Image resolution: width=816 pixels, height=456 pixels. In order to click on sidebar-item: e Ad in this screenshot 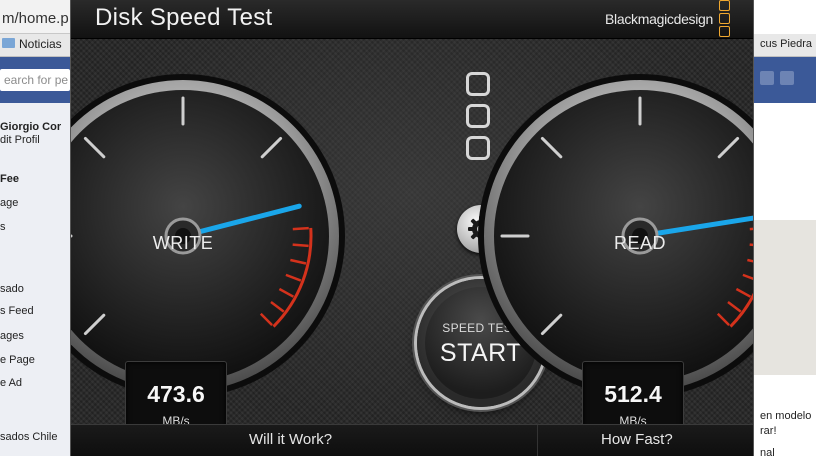, I will do `click(11, 383)`.